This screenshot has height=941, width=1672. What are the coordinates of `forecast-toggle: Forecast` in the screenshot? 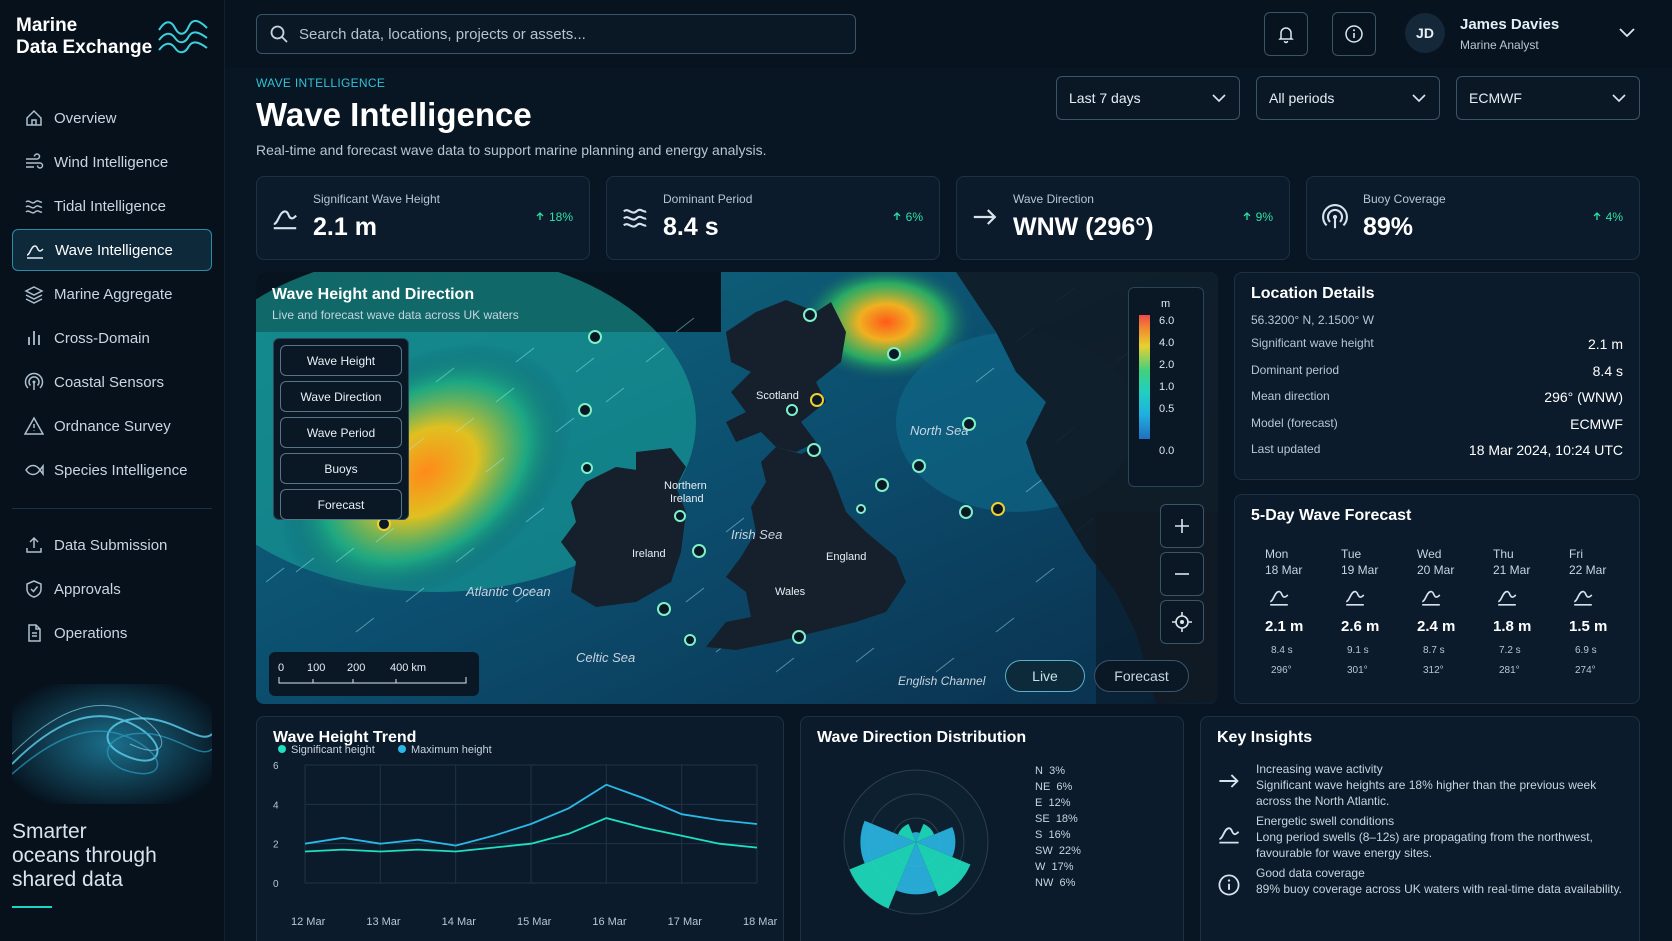 It's located at (1141, 676).